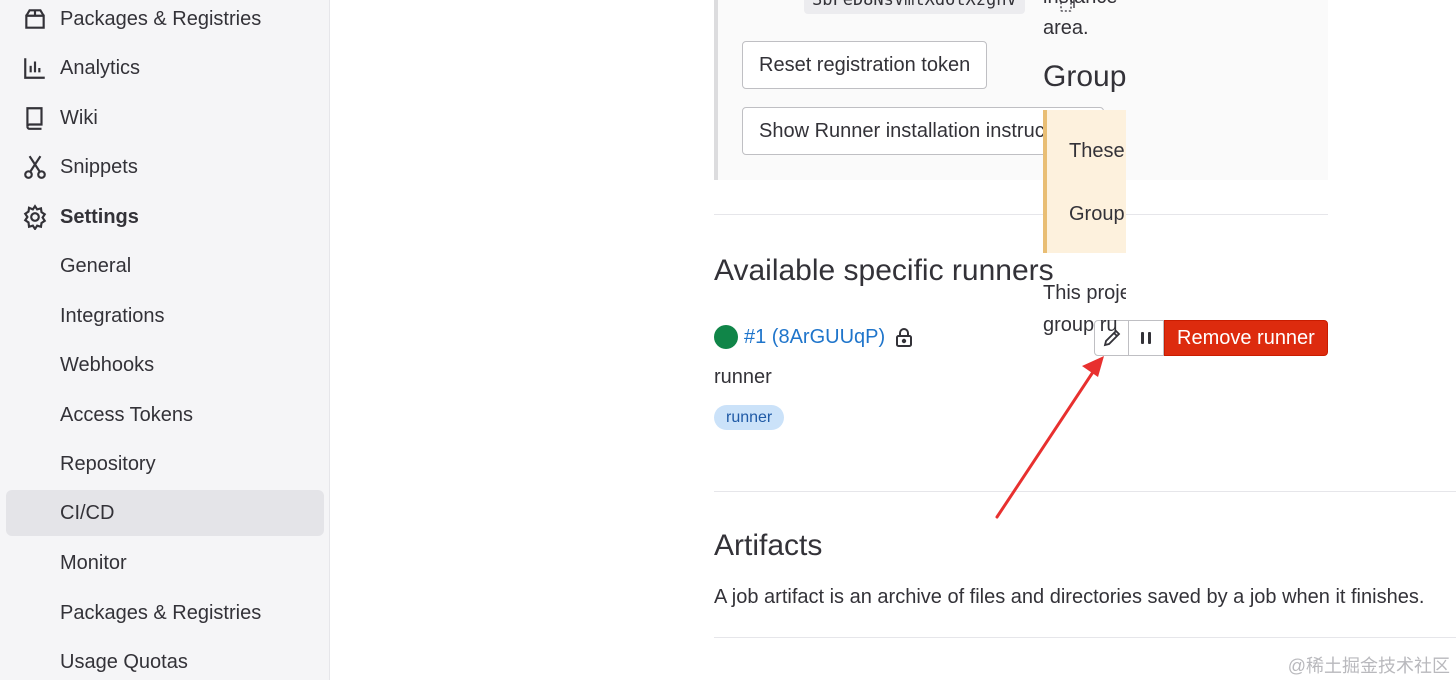 The width and height of the screenshot is (1456, 680). I want to click on sidebar-subitem-label: Monitor, so click(93, 562).